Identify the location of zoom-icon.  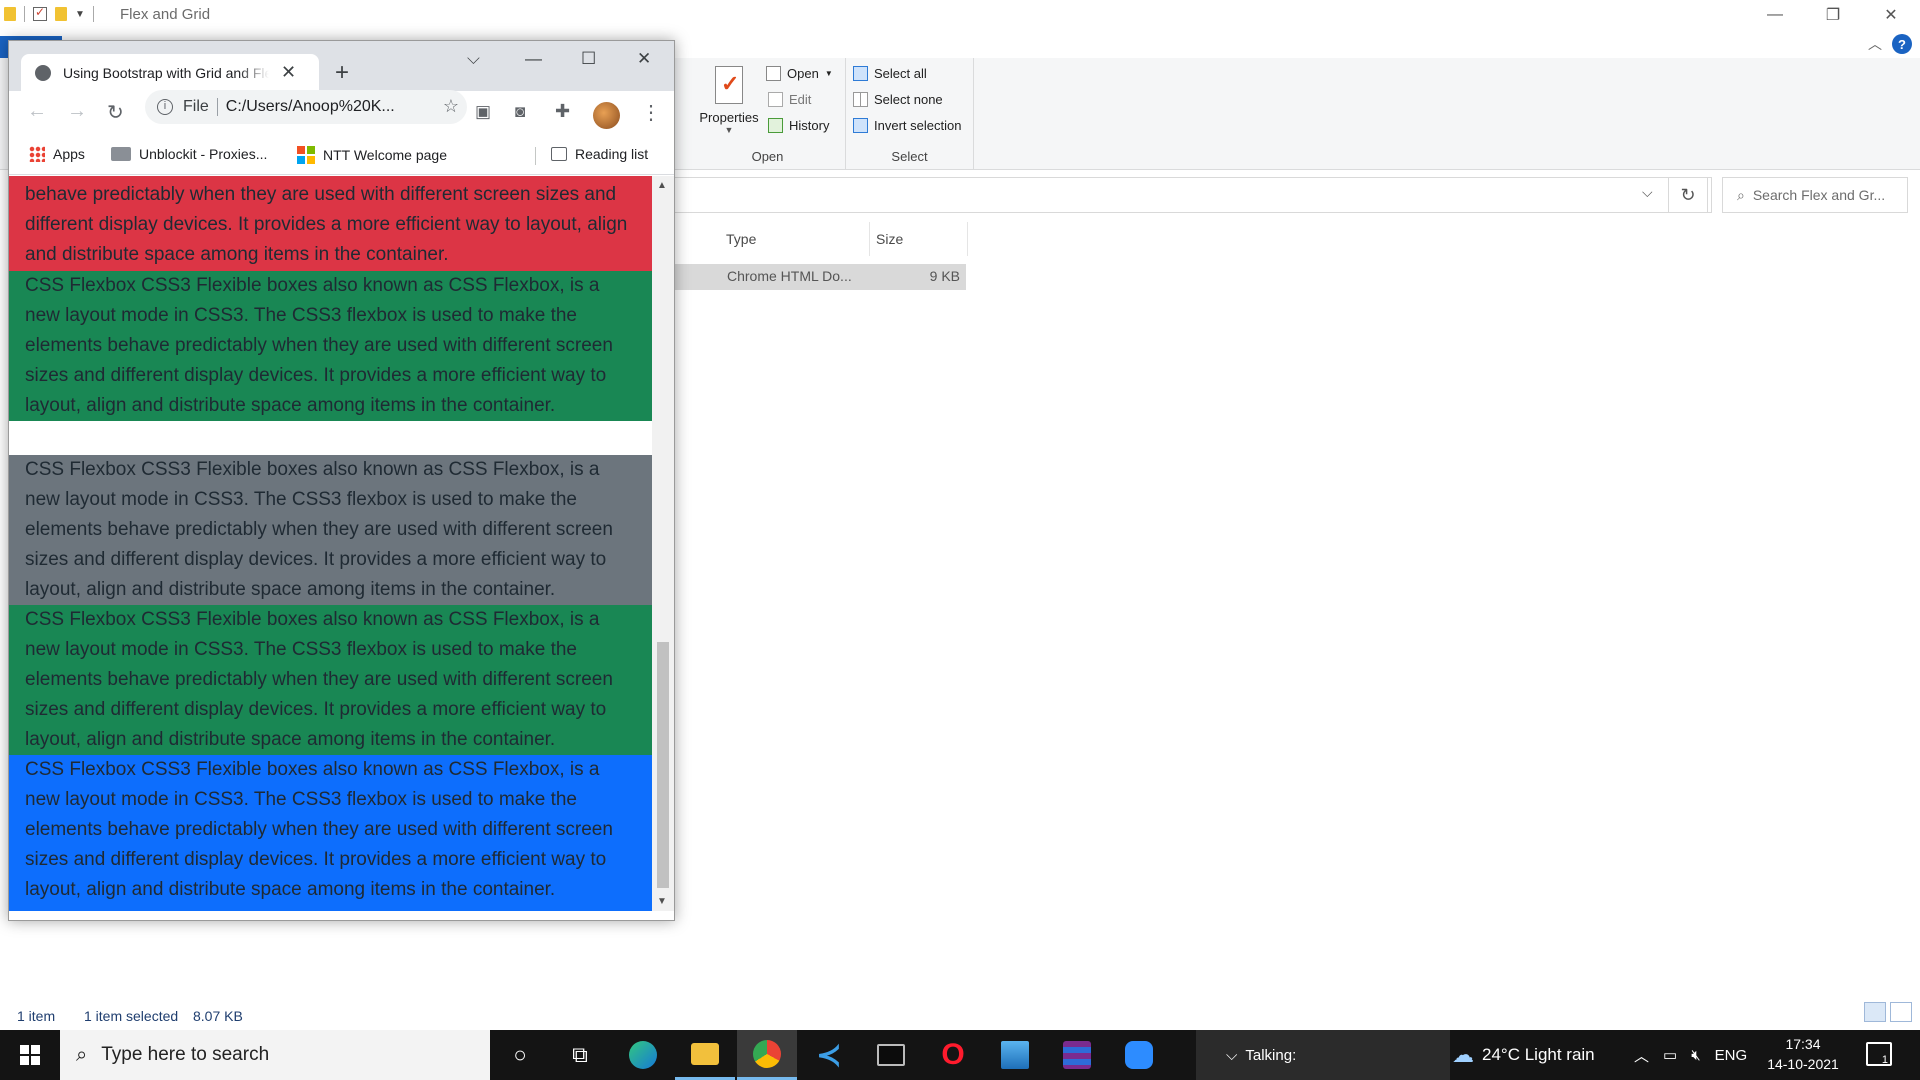
(1139, 1055).